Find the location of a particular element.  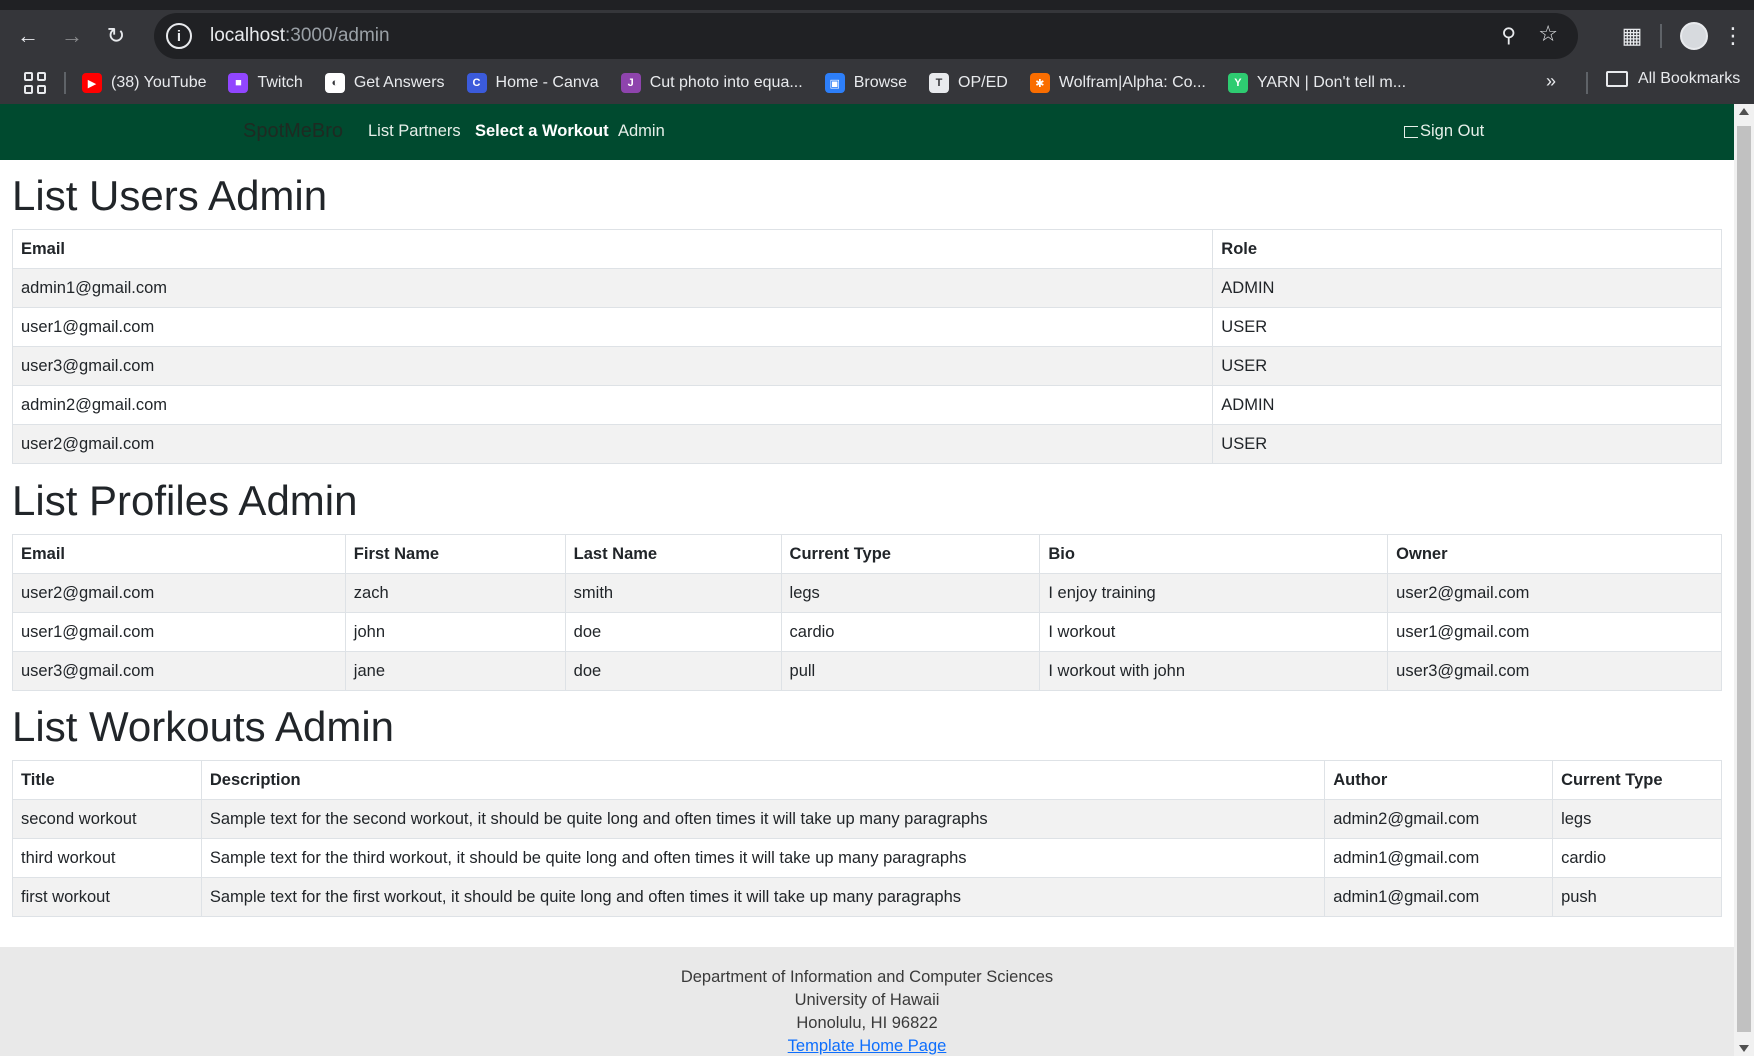

more-bookmarks-icon: » is located at coordinates (1551, 81).